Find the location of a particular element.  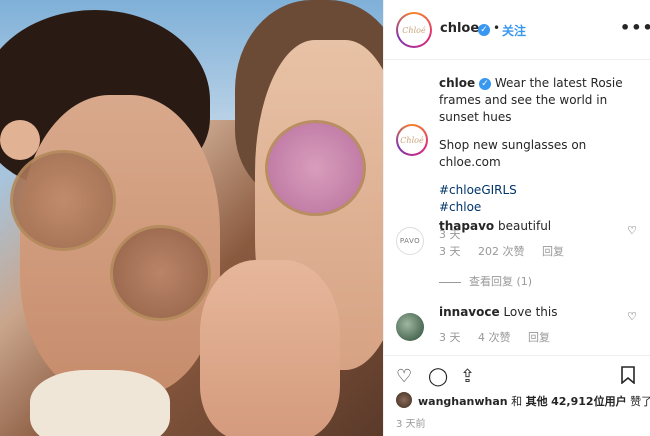

likes-text: wanghanwhan 和 其他 42,912位用户 赞了 is located at coordinates (534, 401).